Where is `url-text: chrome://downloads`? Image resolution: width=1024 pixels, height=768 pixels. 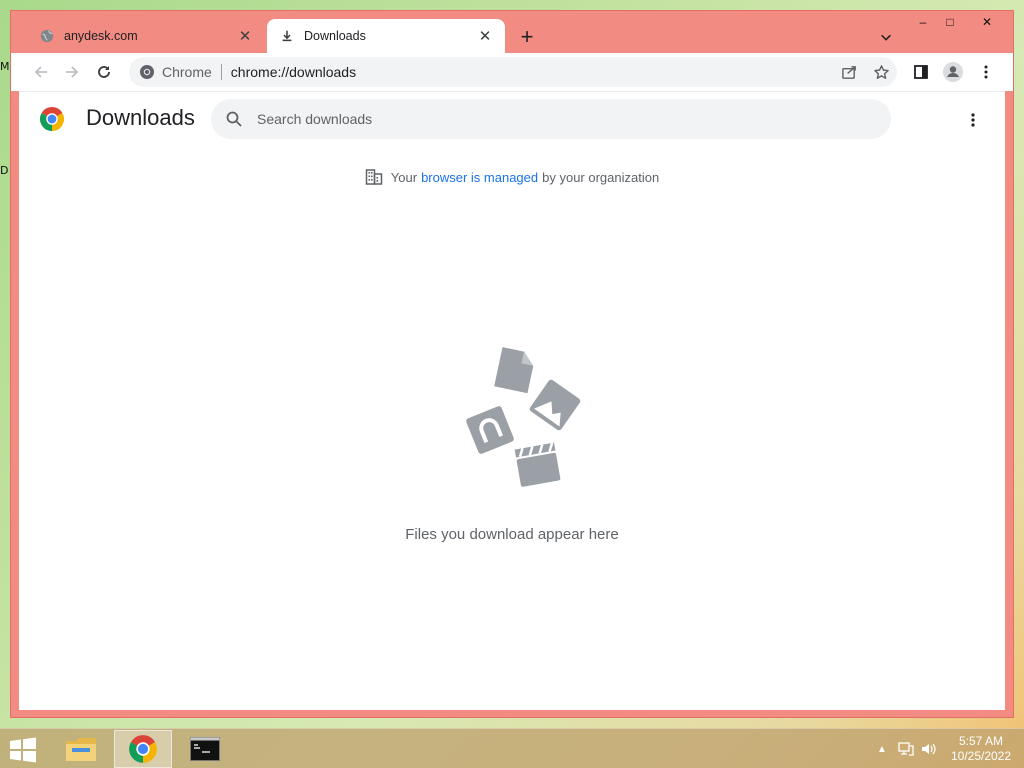 url-text: chrome://downloads is located at coordinates (293, 72).